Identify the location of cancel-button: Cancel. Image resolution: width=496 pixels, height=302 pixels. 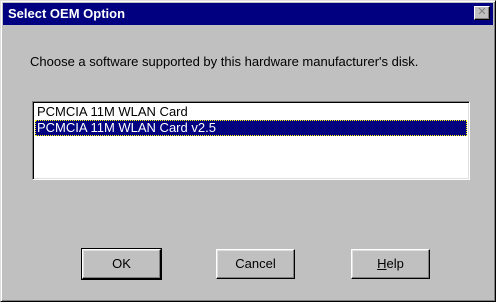
(255, 264).